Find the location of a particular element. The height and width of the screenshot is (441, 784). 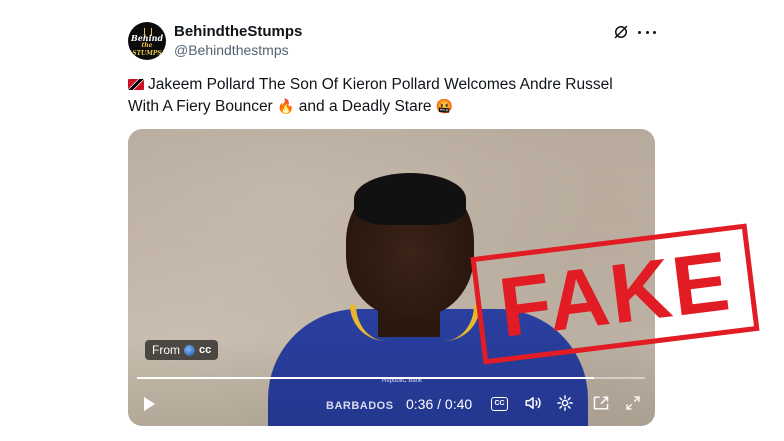

display-name: BehindtheStumps is located at coordinates (238, 31).